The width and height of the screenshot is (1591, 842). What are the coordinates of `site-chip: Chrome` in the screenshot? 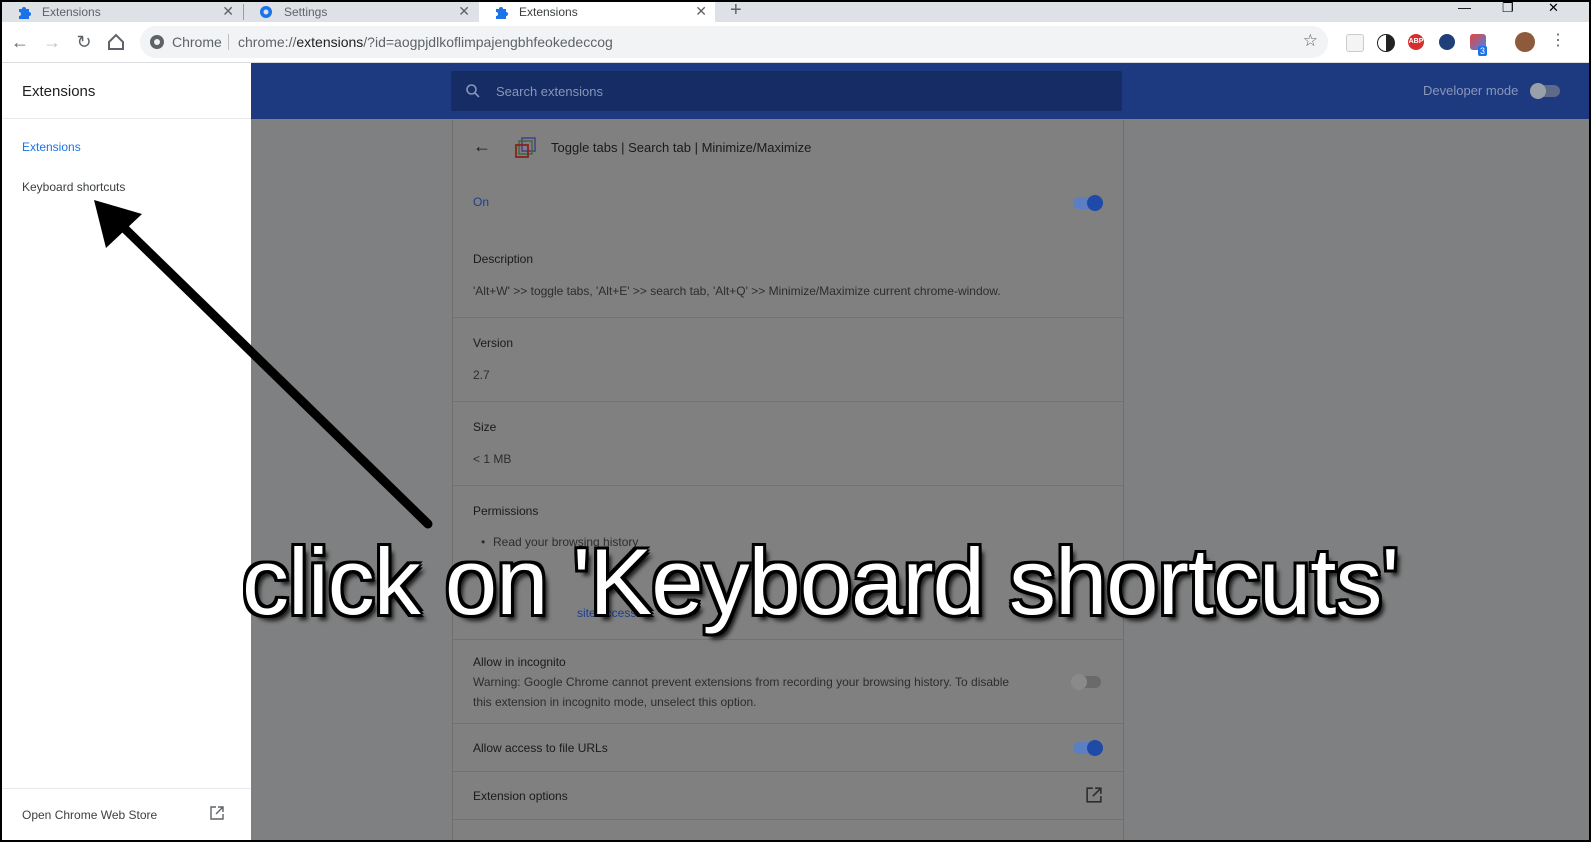 It's located at (197, 42).